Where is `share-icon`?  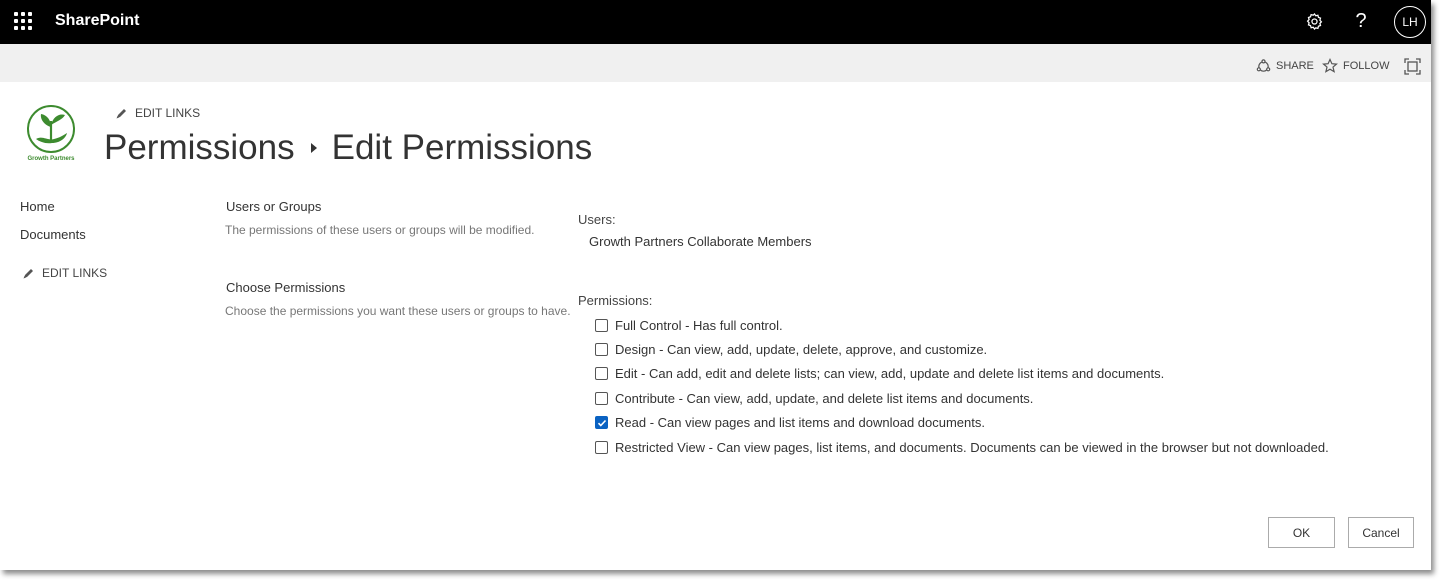
share-icon is located at coordinates (1263, 65).